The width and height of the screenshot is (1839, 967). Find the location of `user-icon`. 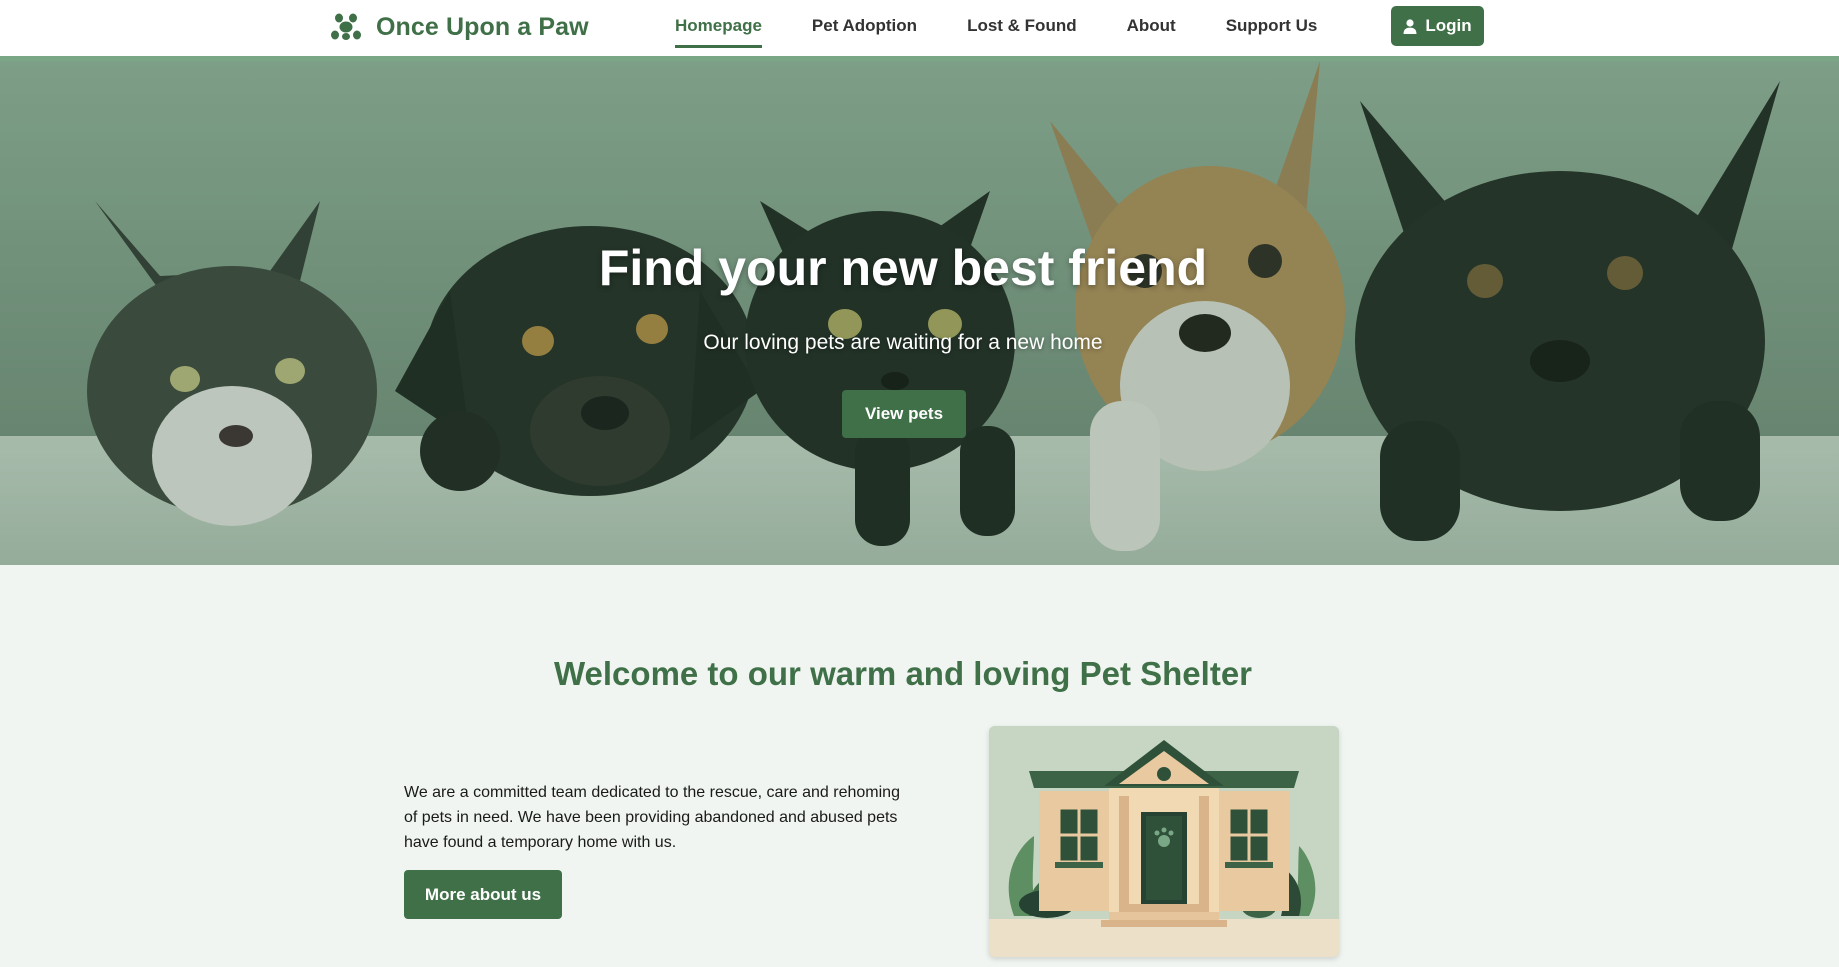

user-icon is located at coordinates (1410, 26).